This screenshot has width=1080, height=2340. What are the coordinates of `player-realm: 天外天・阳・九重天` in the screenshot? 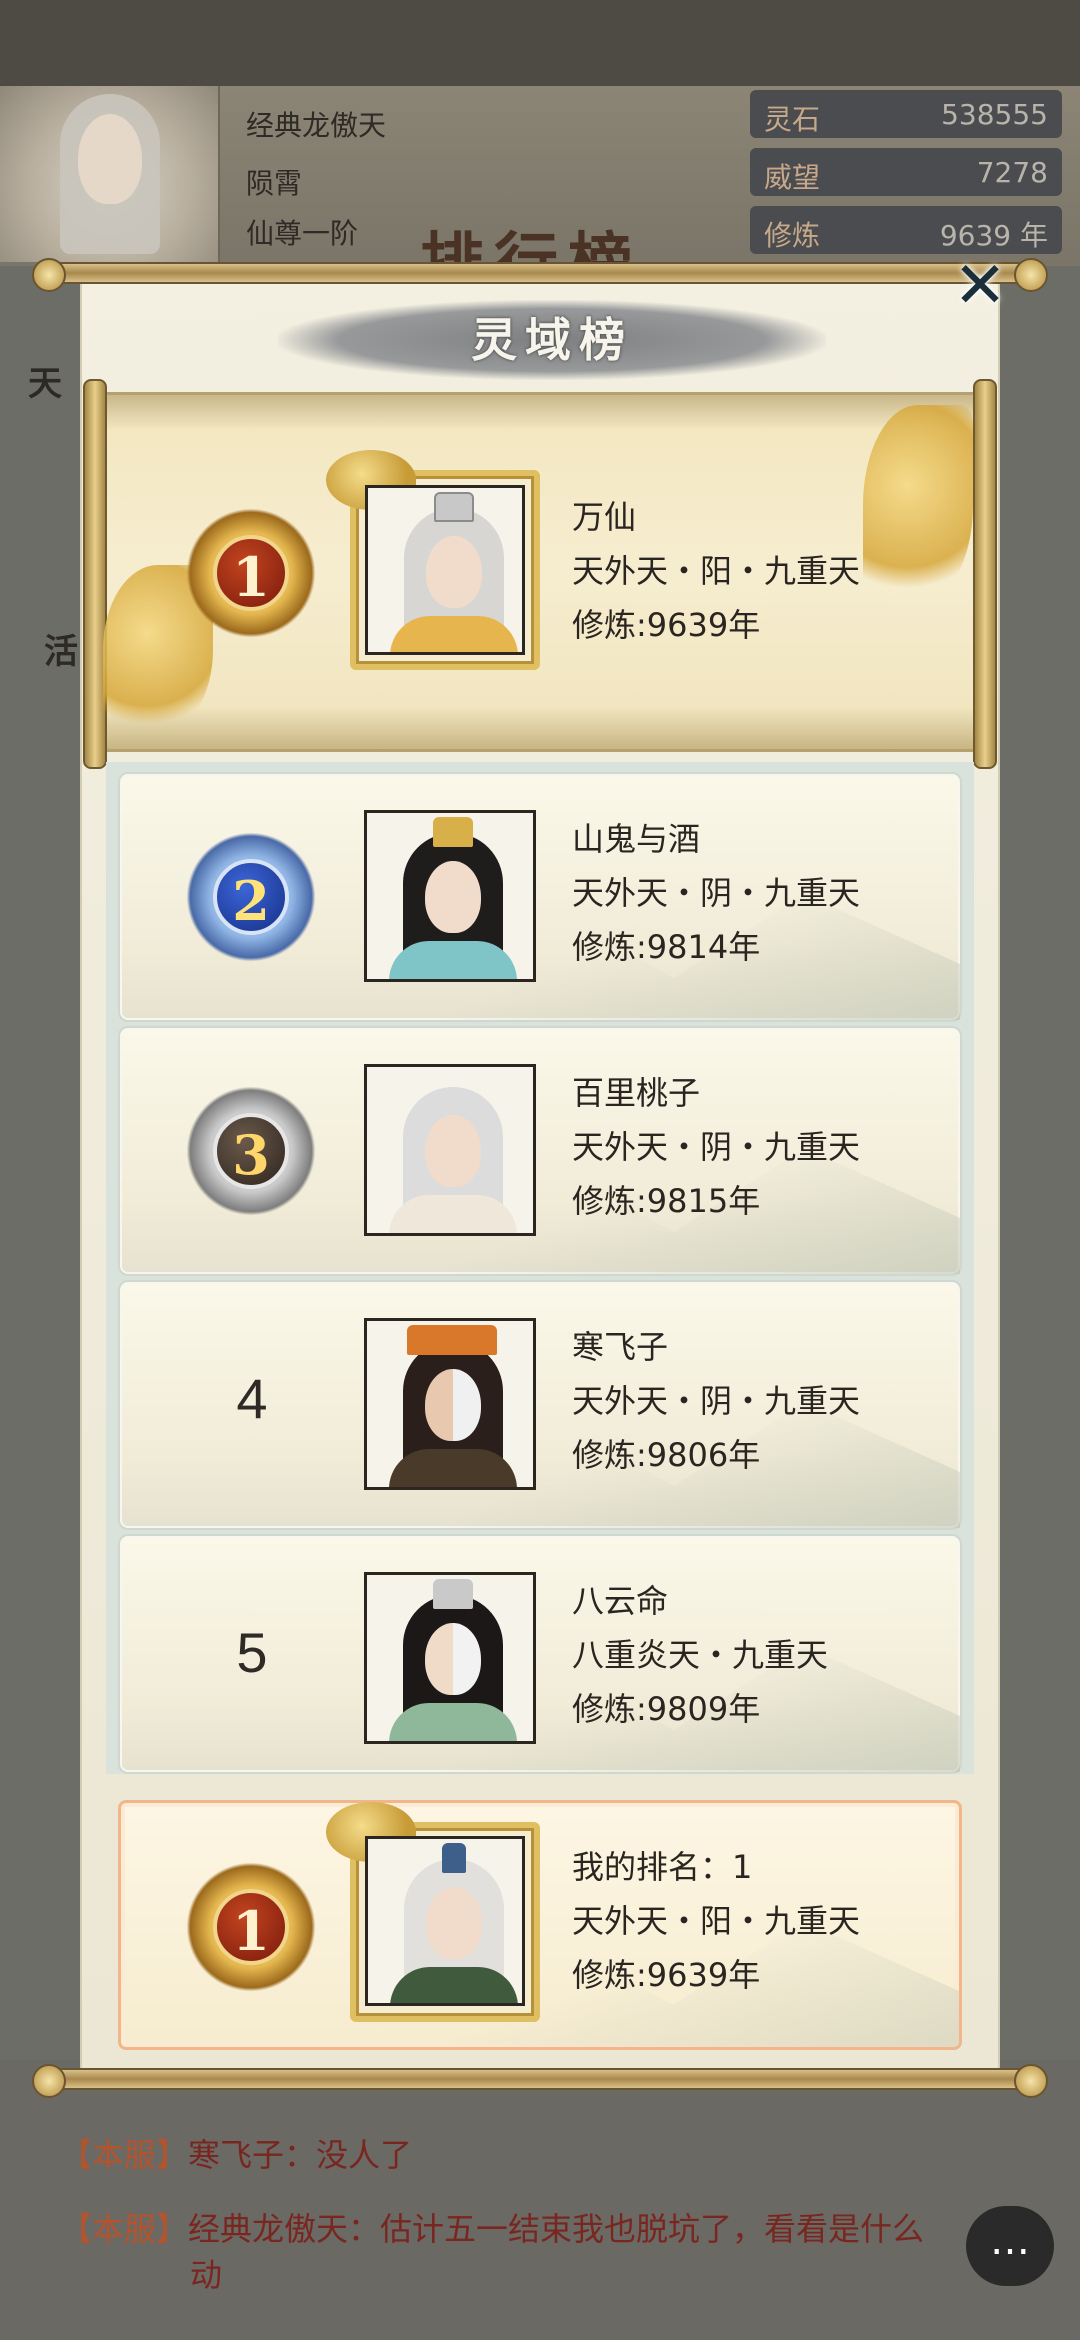 It's located at (716, 571).